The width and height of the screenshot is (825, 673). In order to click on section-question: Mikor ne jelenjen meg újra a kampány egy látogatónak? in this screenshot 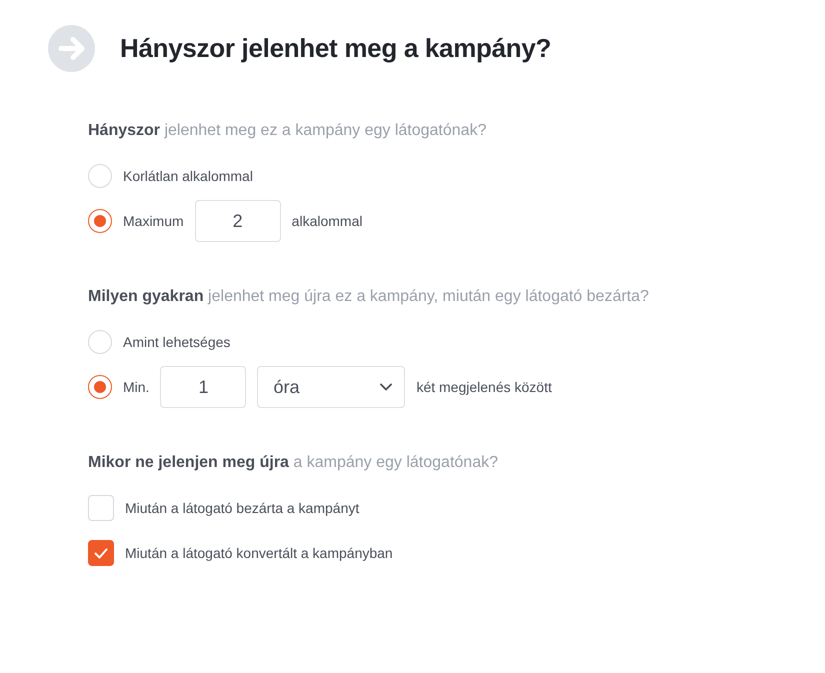, I will do `click(293, 463)`.